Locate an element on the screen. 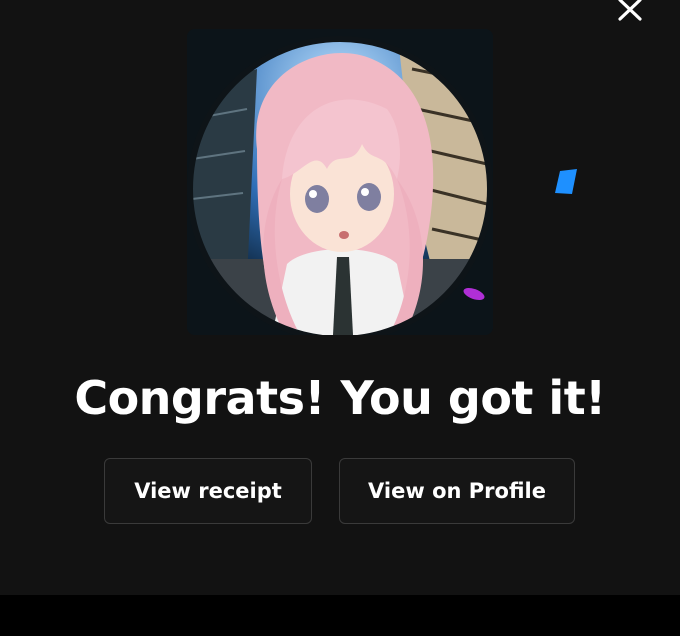  view-receipt-button: View receipt is located at coordinates (208, 491).